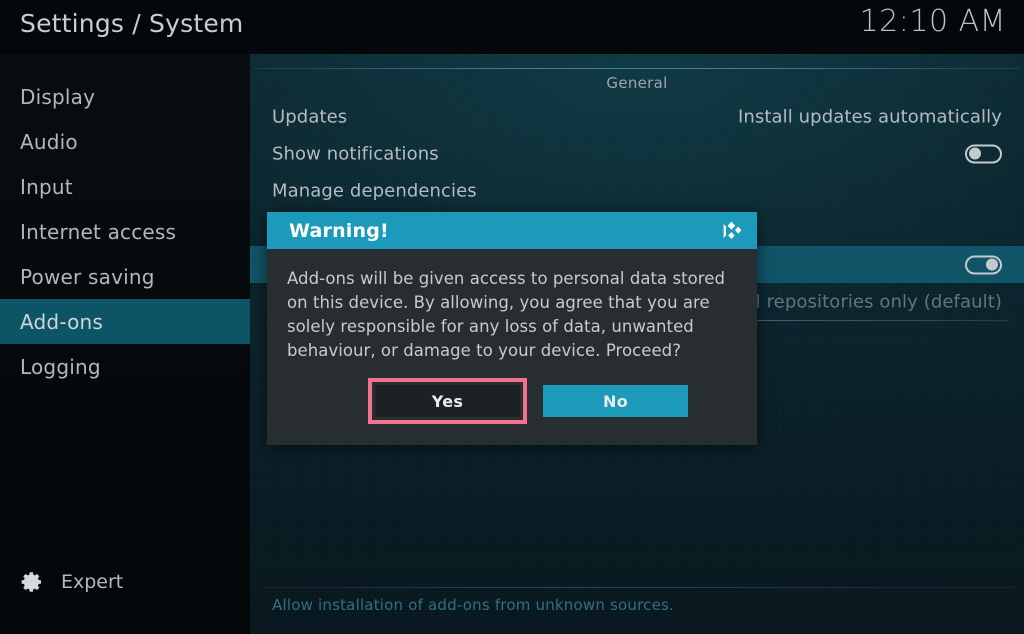  Describe the element at coordinates (447, 401) in the screenshot. I see `yes-button: Yes` at that location.